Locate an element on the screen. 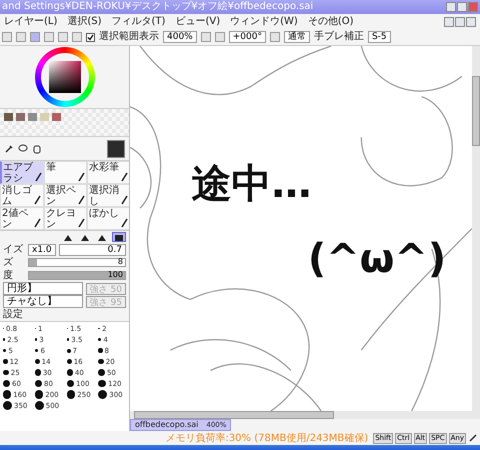  tool-item: 2値ペン is located at coordinates (22, 218).